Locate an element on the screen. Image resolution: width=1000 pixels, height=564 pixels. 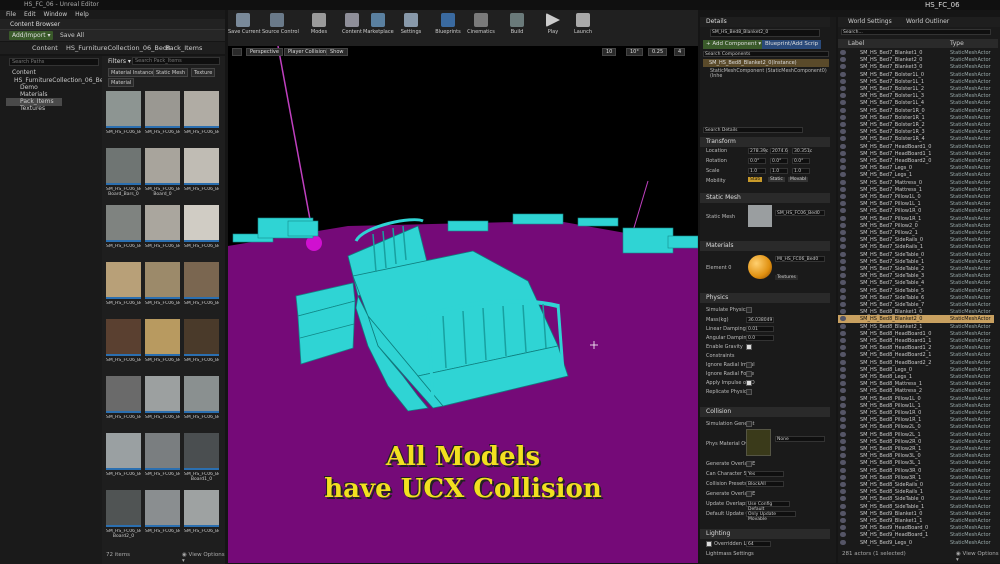
search-paths-input: Search Paths is located at coordinates (54, 62).